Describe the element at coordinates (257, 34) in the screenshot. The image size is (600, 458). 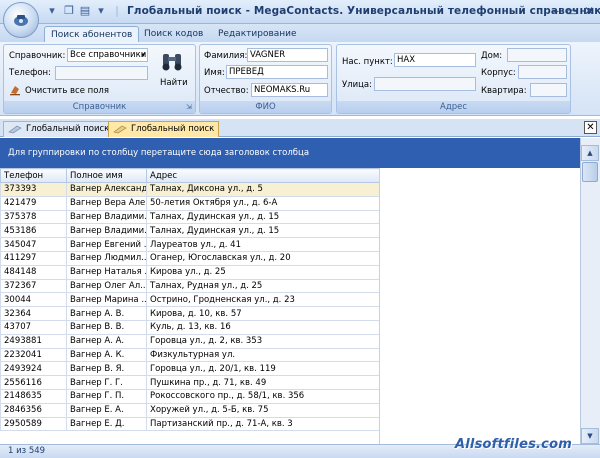
I see `tab-editing: Редактирование` at that location.